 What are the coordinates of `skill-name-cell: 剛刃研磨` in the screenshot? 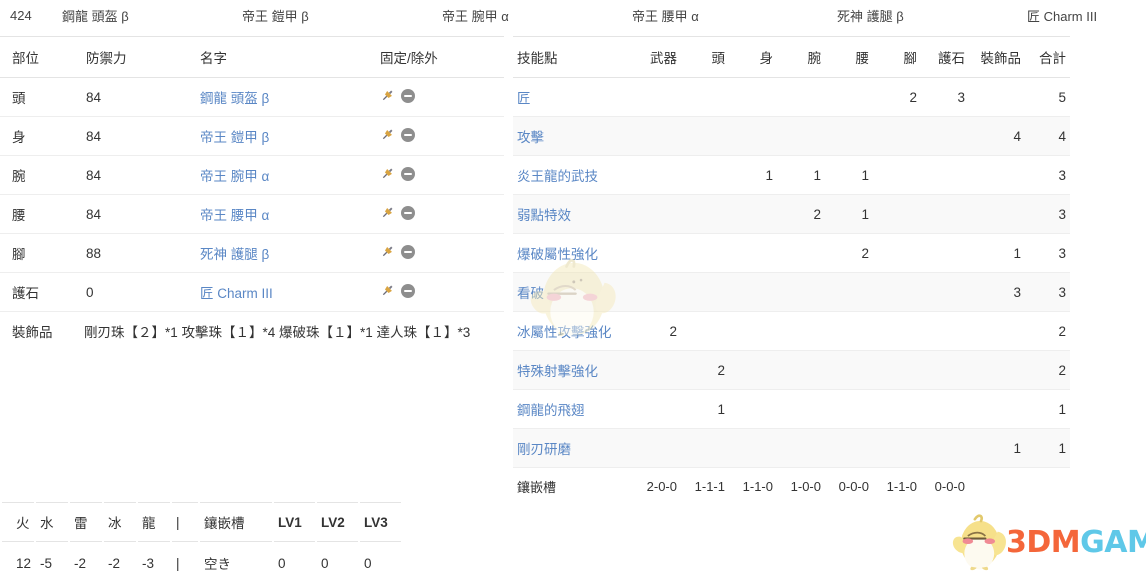 It's located at (573, 448).